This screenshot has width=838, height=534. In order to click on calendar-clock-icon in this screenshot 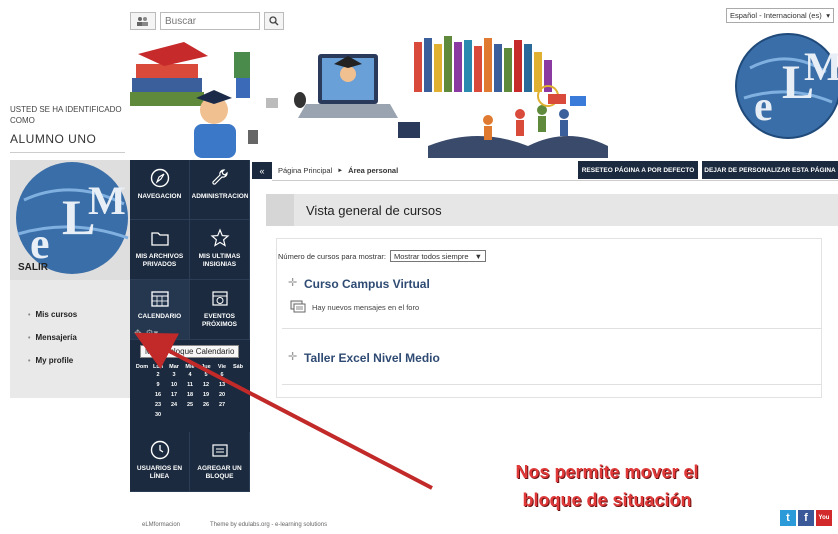, I will do `click(219, 298)`.